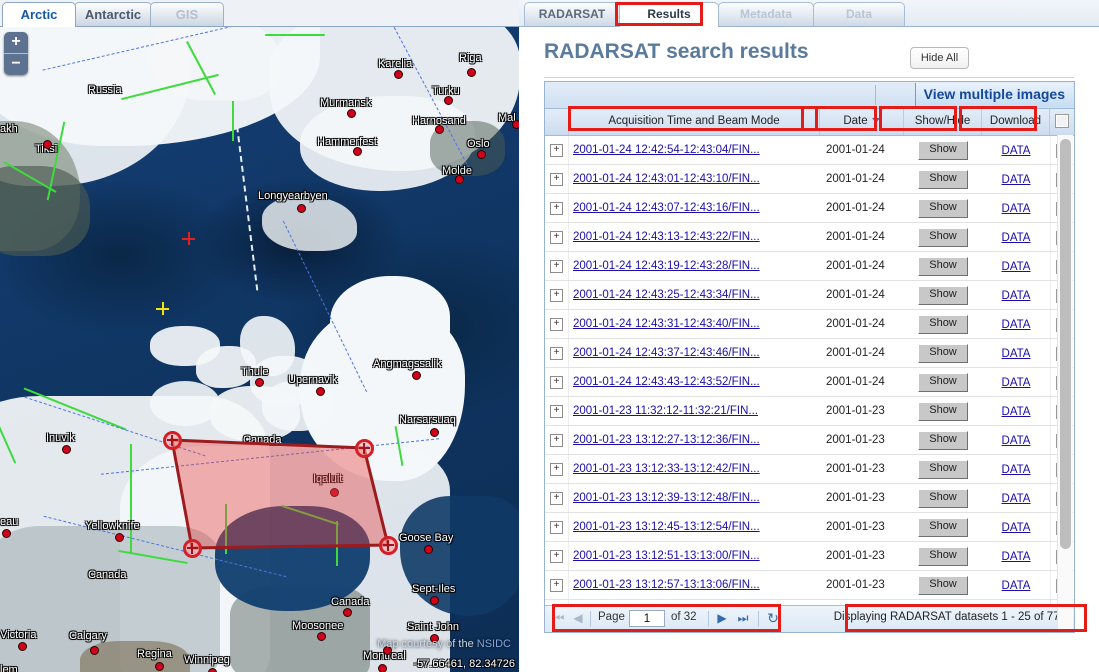 The image size is (1099, 672). Describe the element at coordinates (16, 43) in the screenshot. I see `zoom-in-button: +` at that location.